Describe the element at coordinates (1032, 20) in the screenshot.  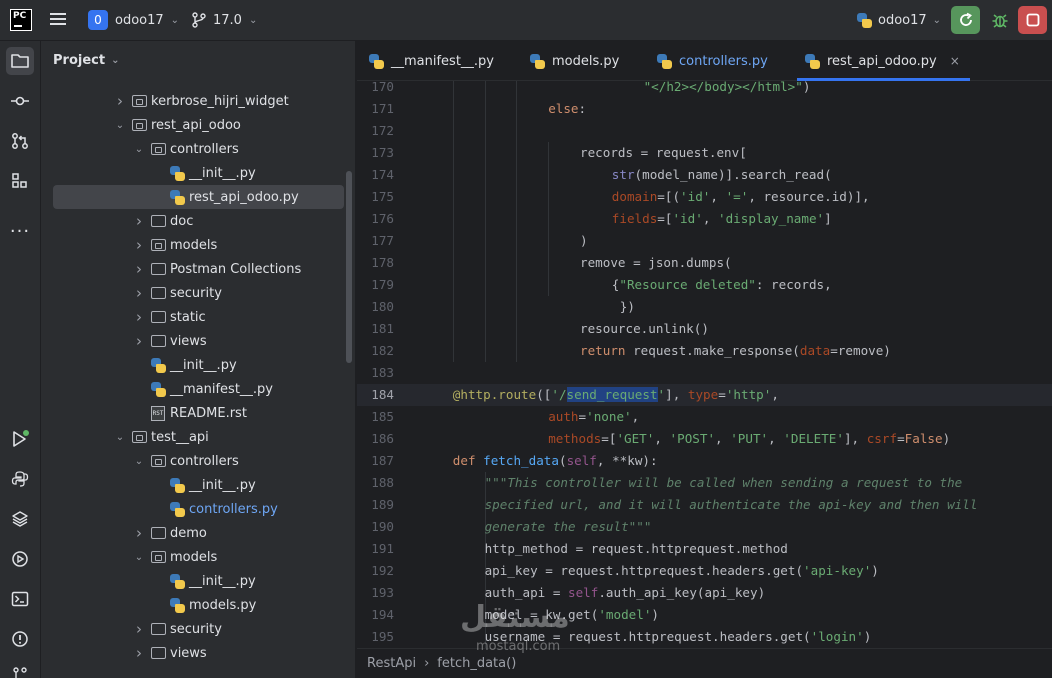
I see `stop-button` at that location.